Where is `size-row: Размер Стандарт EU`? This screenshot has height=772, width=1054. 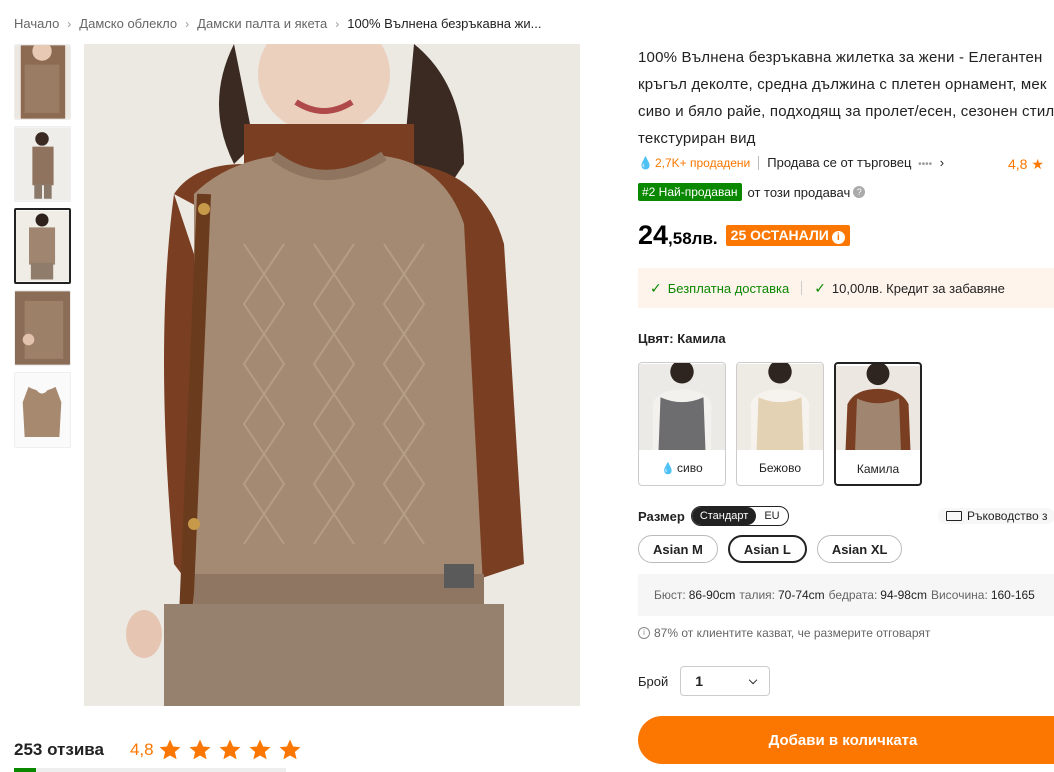
size-row: Размер Стандарт EU is located at coordinates (713, 516).